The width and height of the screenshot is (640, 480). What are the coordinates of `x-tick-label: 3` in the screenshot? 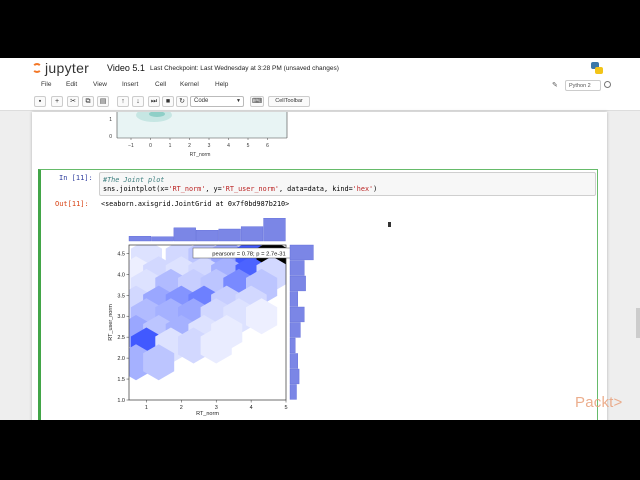 It's located at (209, 146).